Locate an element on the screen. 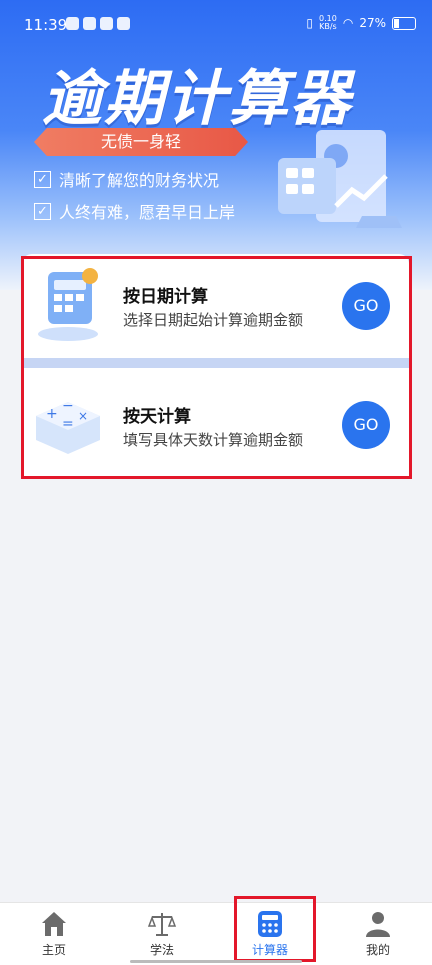  status-time: 11:39 is located at coordinates (46, 25).